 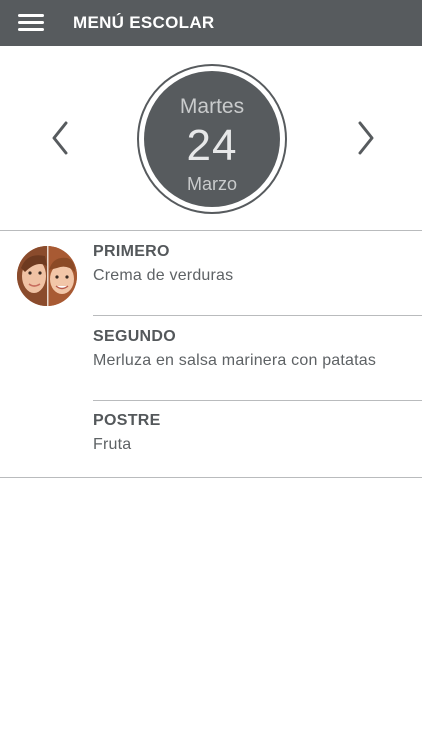 I want to click on previous-day-button, so click(x=61, y=138).